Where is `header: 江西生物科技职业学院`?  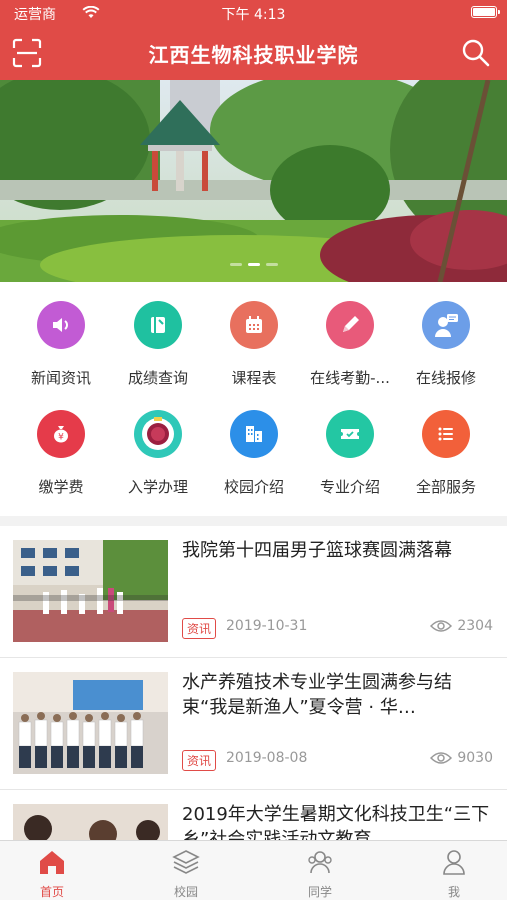 header: 江西生物科技职业学院 is located at coordinates (253, 53).